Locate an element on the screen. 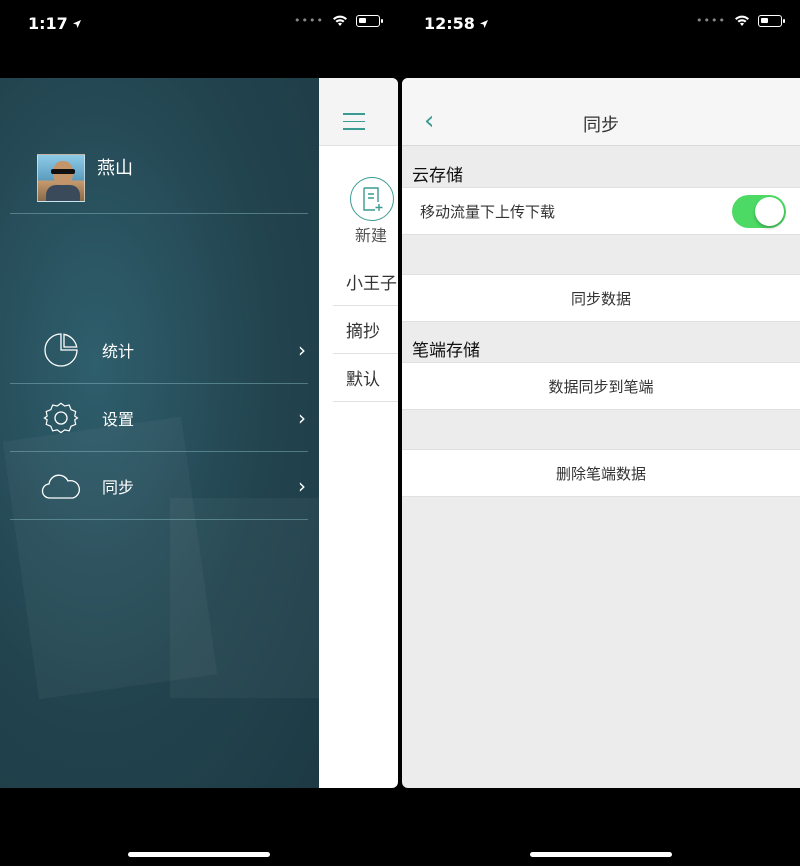 This screenshot has width=800, height=866. menu-item-label: 统计 is located at coordinates (118, 351).